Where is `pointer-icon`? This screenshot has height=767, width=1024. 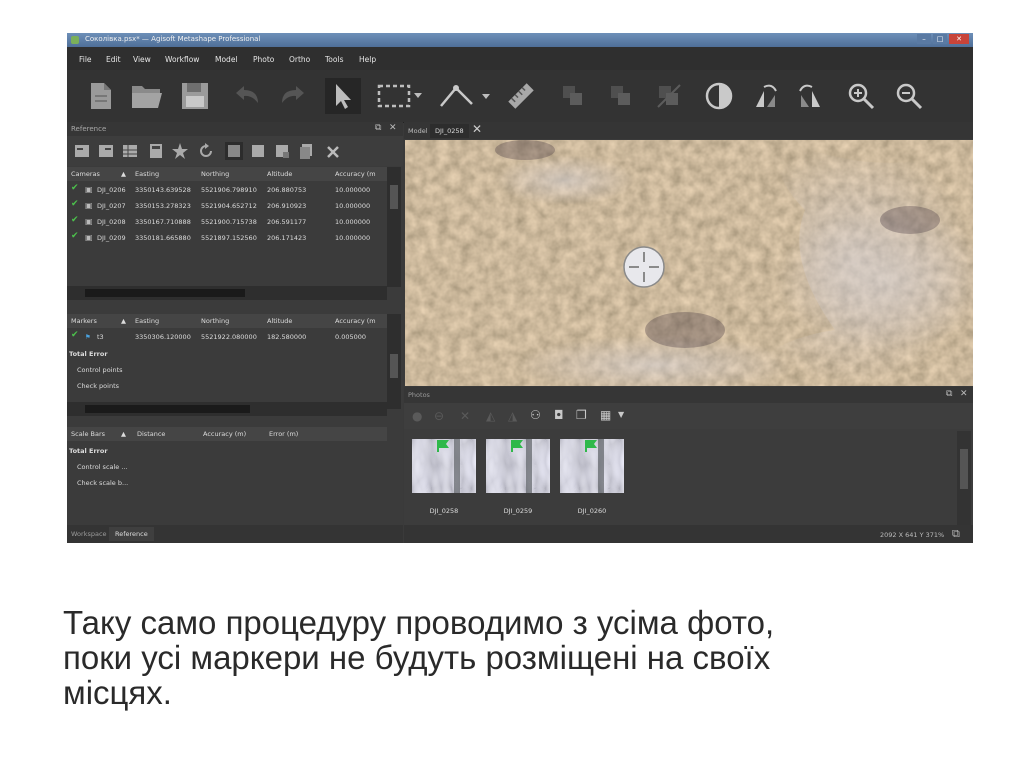 pointer-icon is located at coordinates (343, 96).